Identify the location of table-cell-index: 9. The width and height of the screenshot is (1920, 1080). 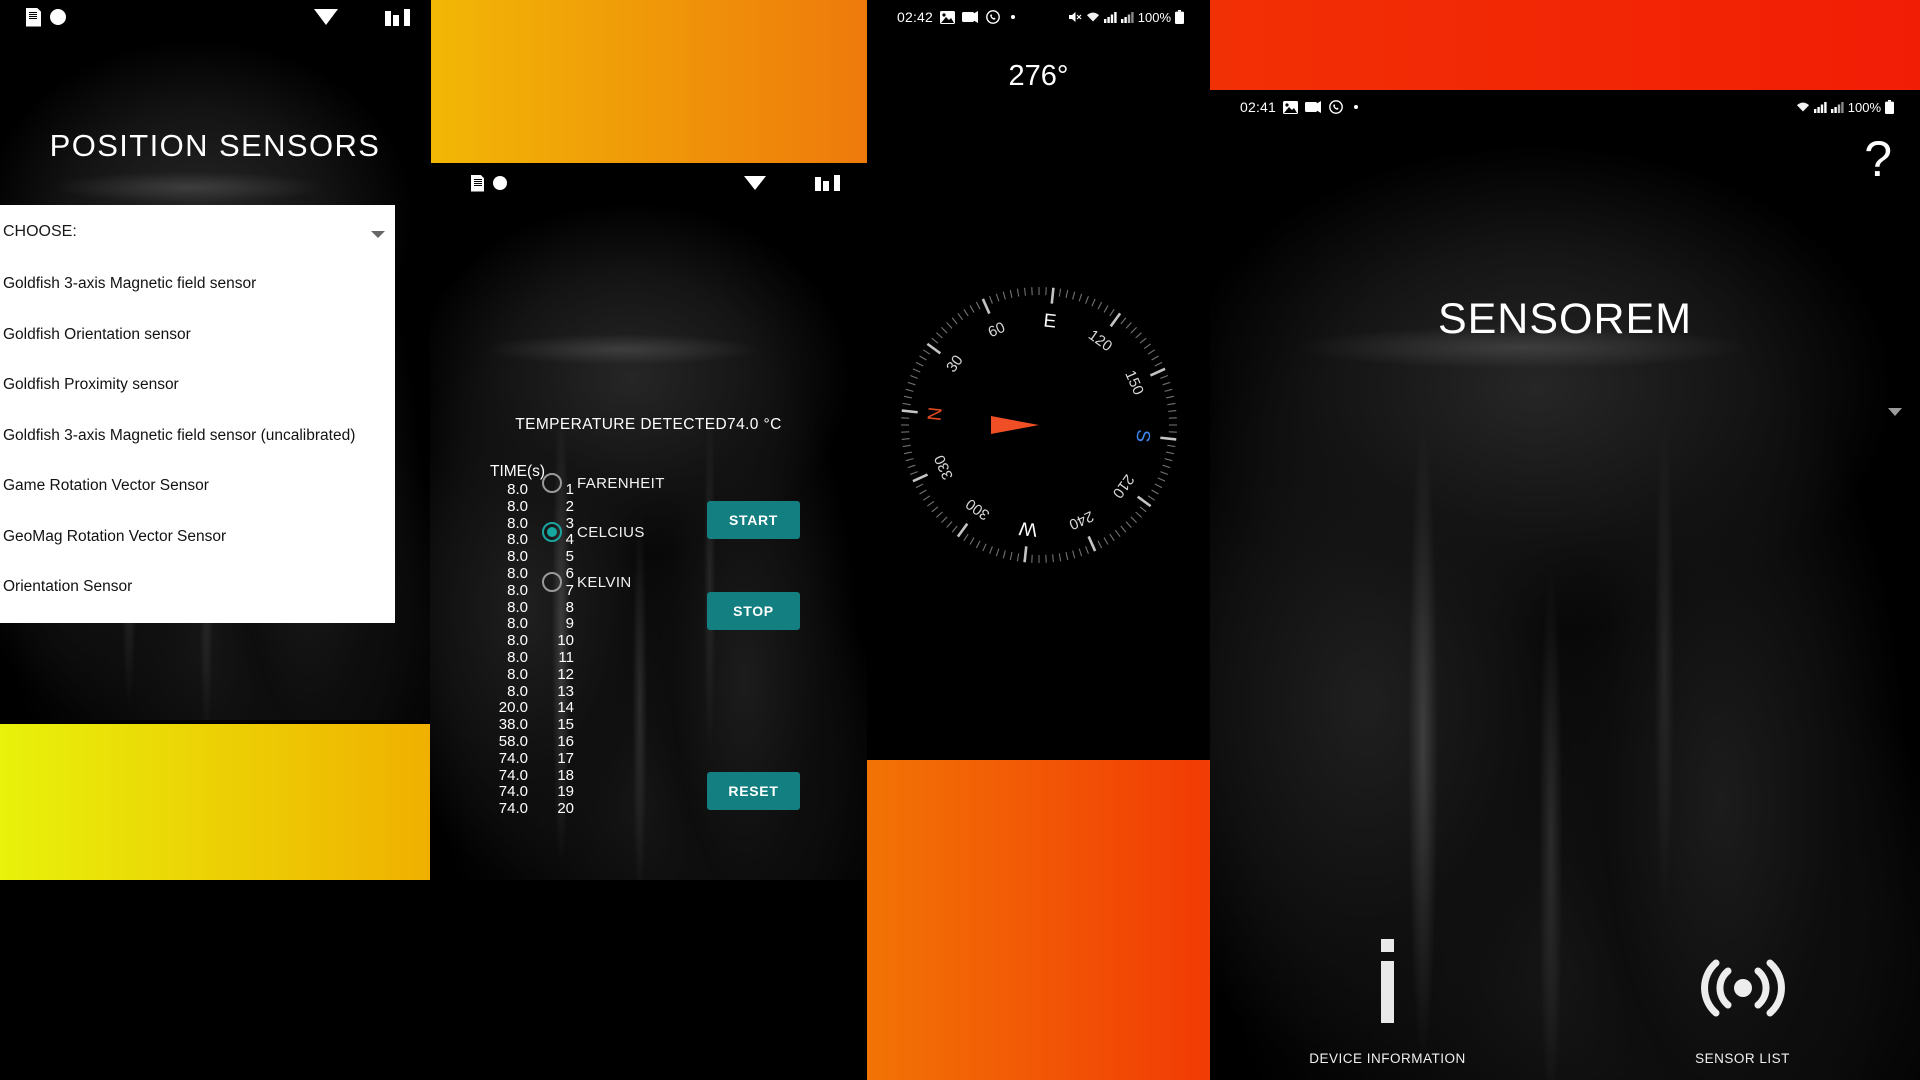
(569, 624).